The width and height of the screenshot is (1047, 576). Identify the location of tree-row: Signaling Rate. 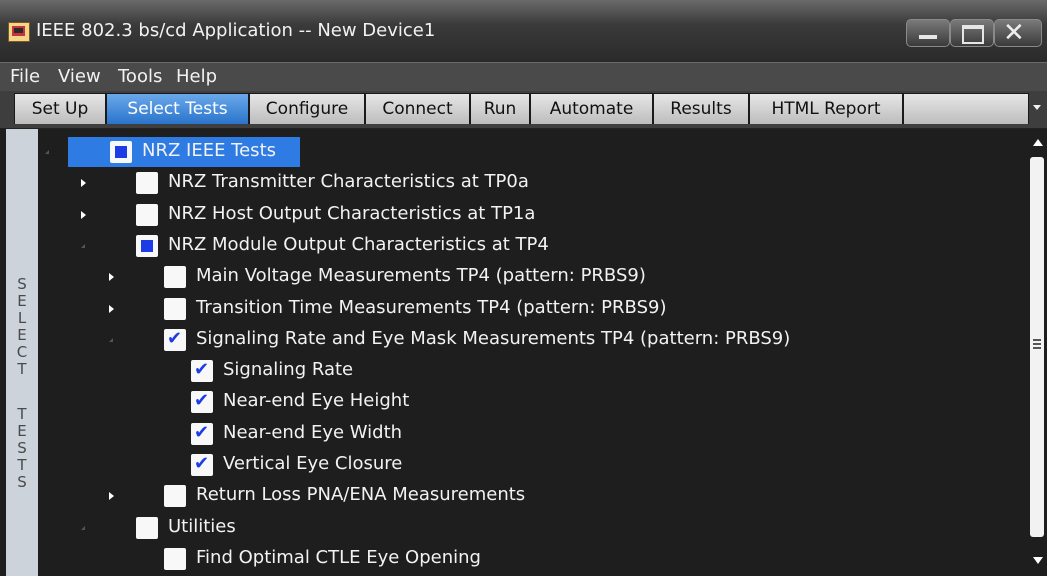
(533, 371).